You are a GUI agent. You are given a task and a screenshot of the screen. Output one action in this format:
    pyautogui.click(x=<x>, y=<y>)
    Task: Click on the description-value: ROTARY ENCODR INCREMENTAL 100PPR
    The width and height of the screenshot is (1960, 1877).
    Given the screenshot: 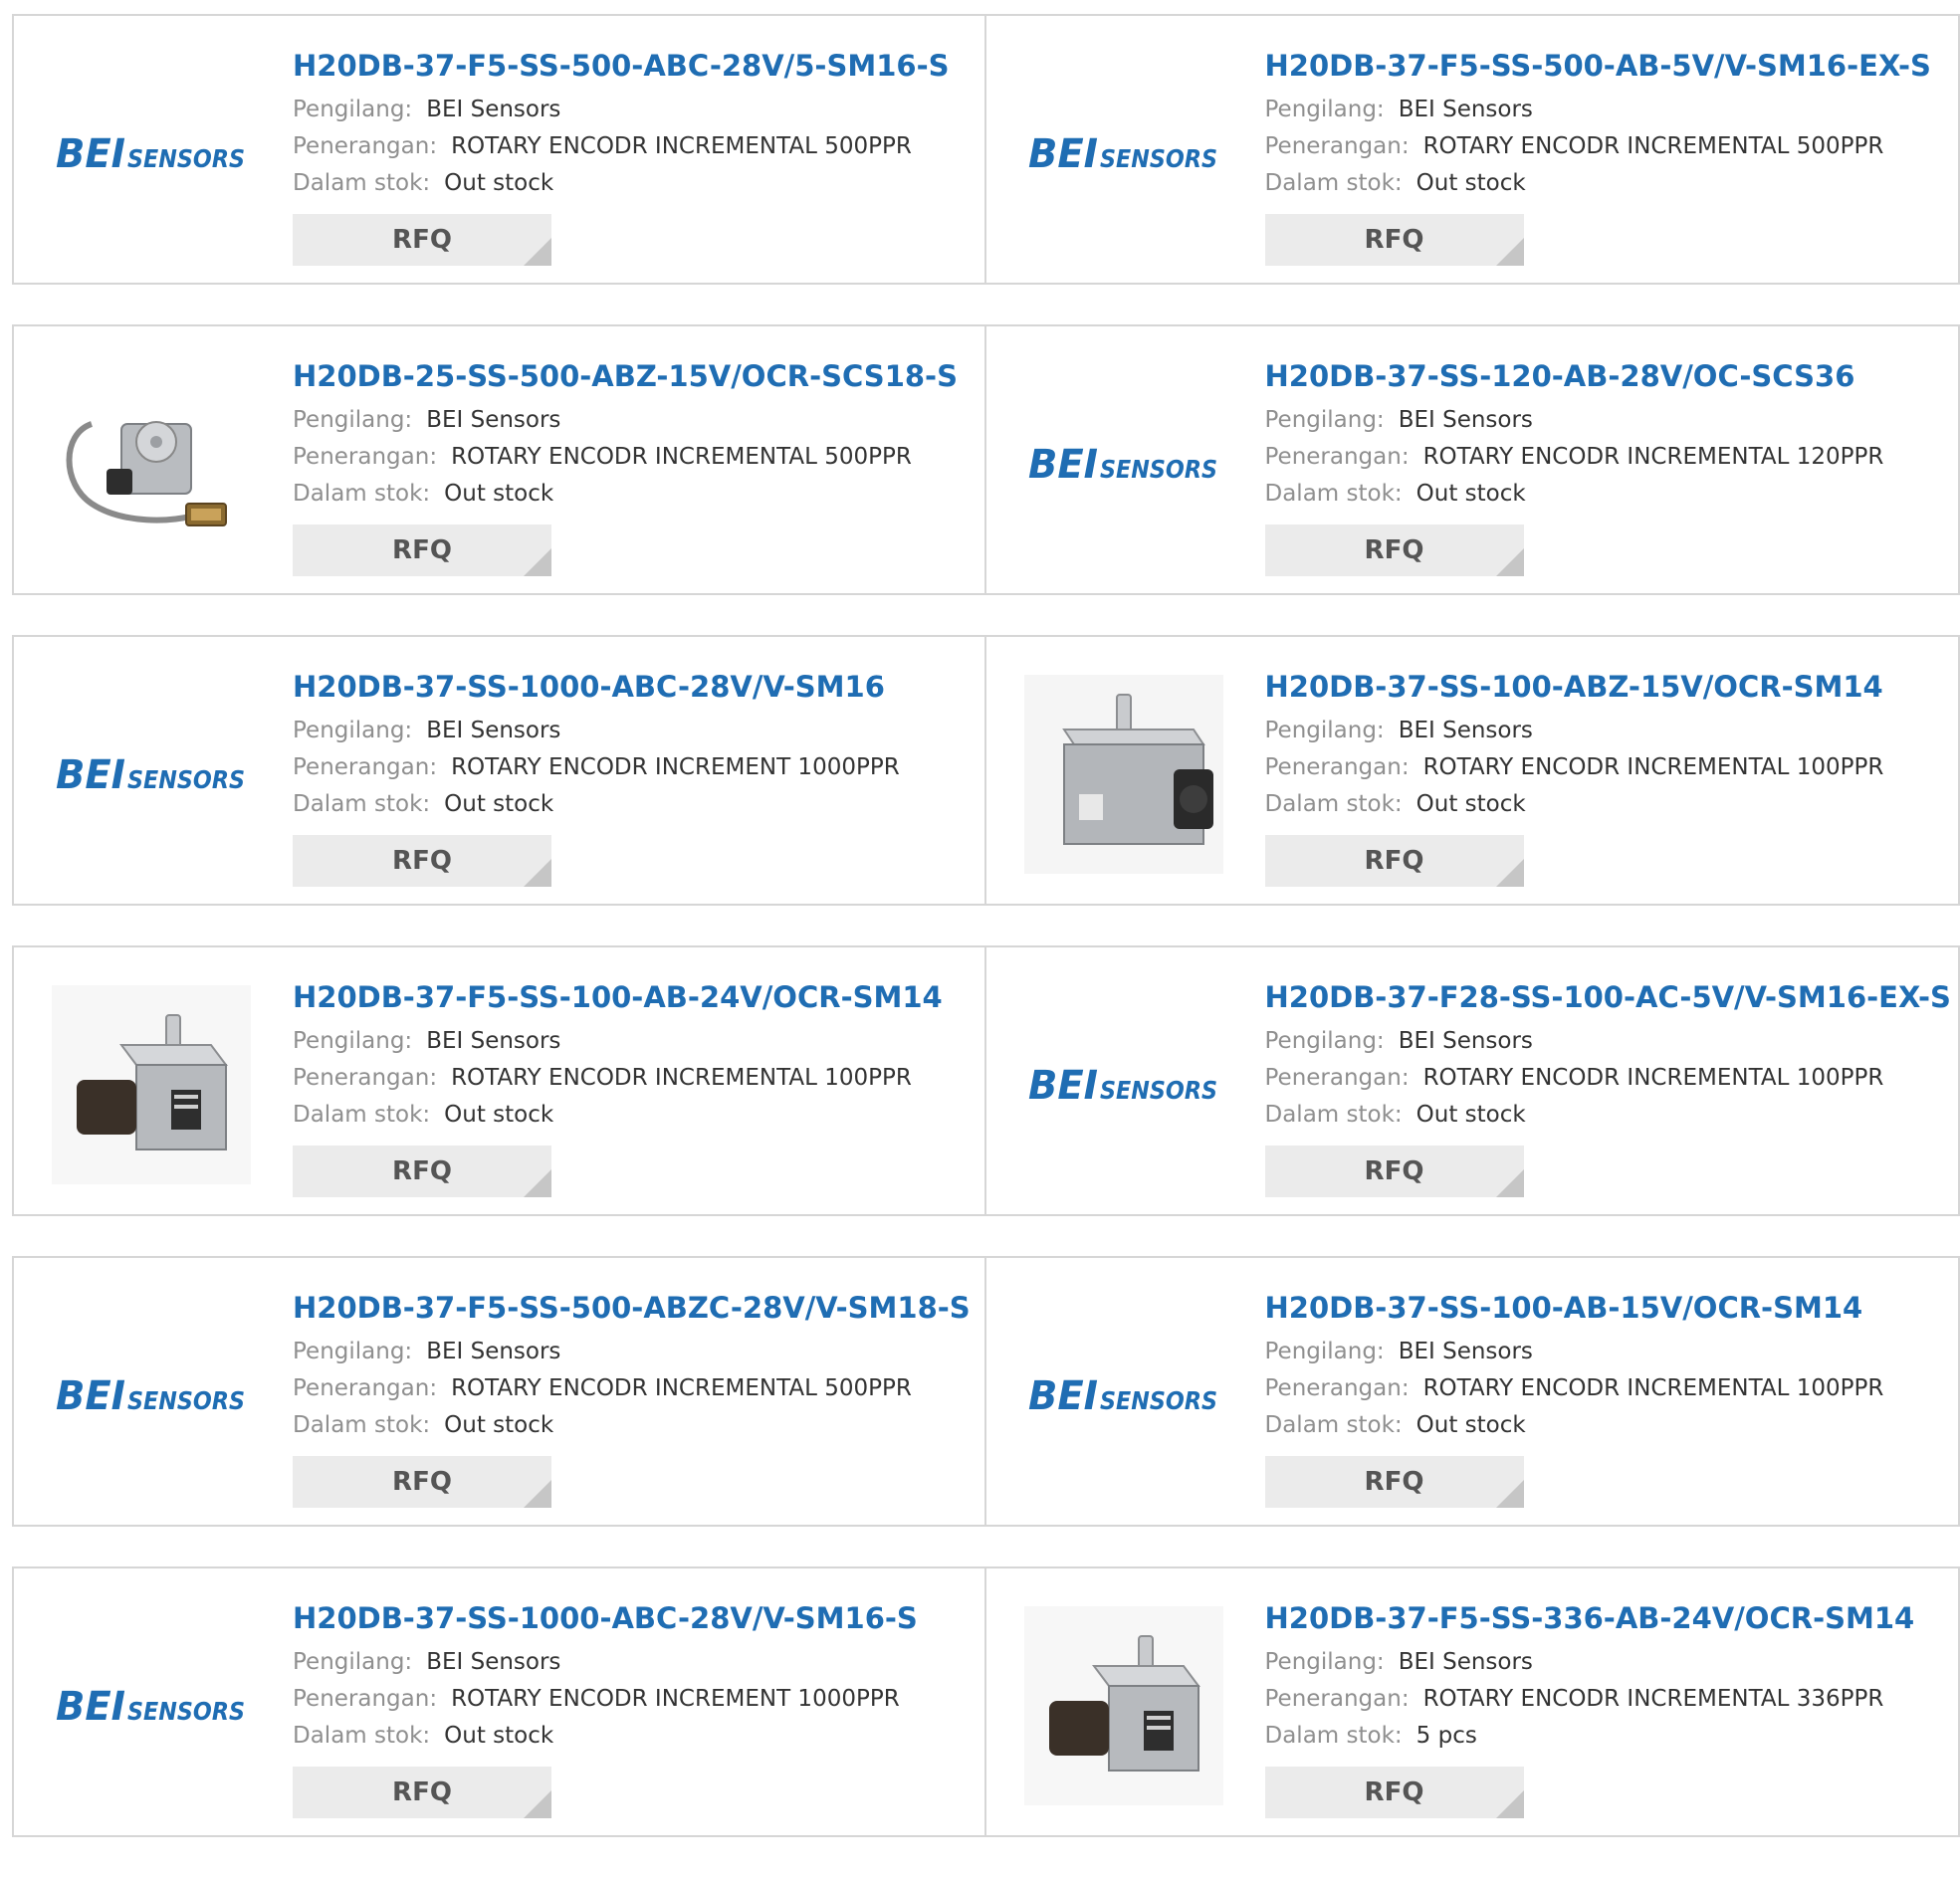 What is the action you would take?
    pyautogui.click(x=1653, y=1078)
    